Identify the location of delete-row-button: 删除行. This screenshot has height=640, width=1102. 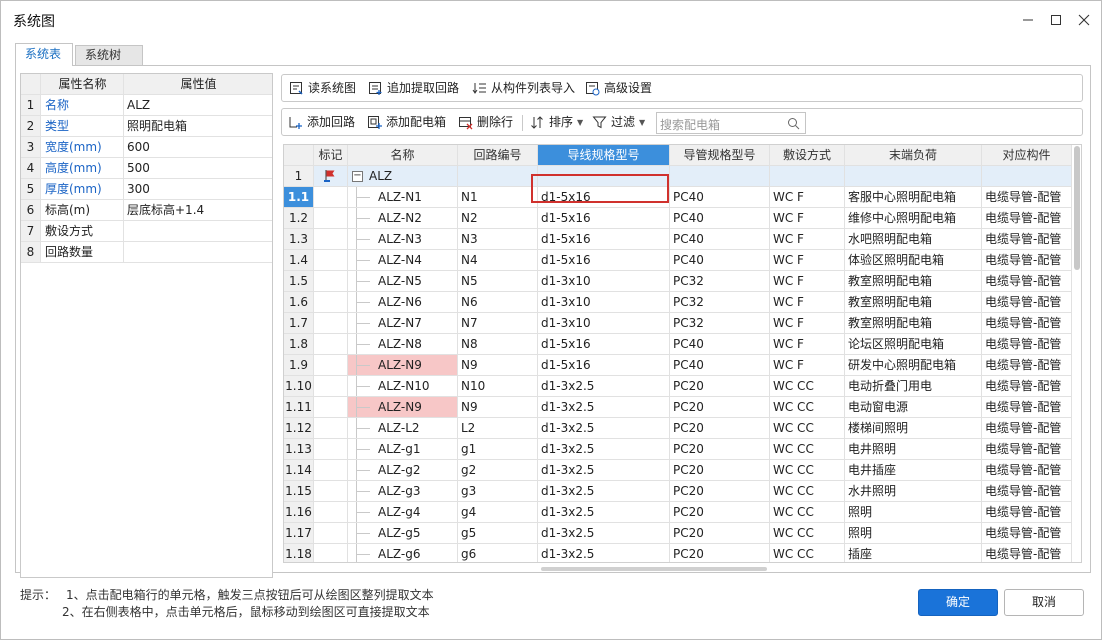
(485, 122).